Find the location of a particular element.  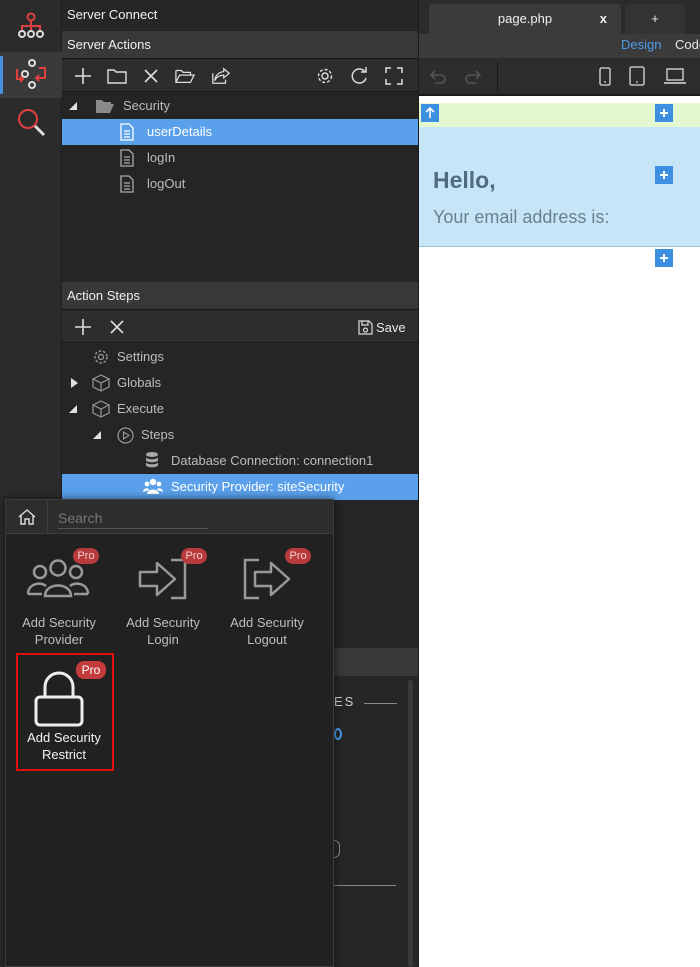

sign-out-icon is located at coordinates (267, 579).